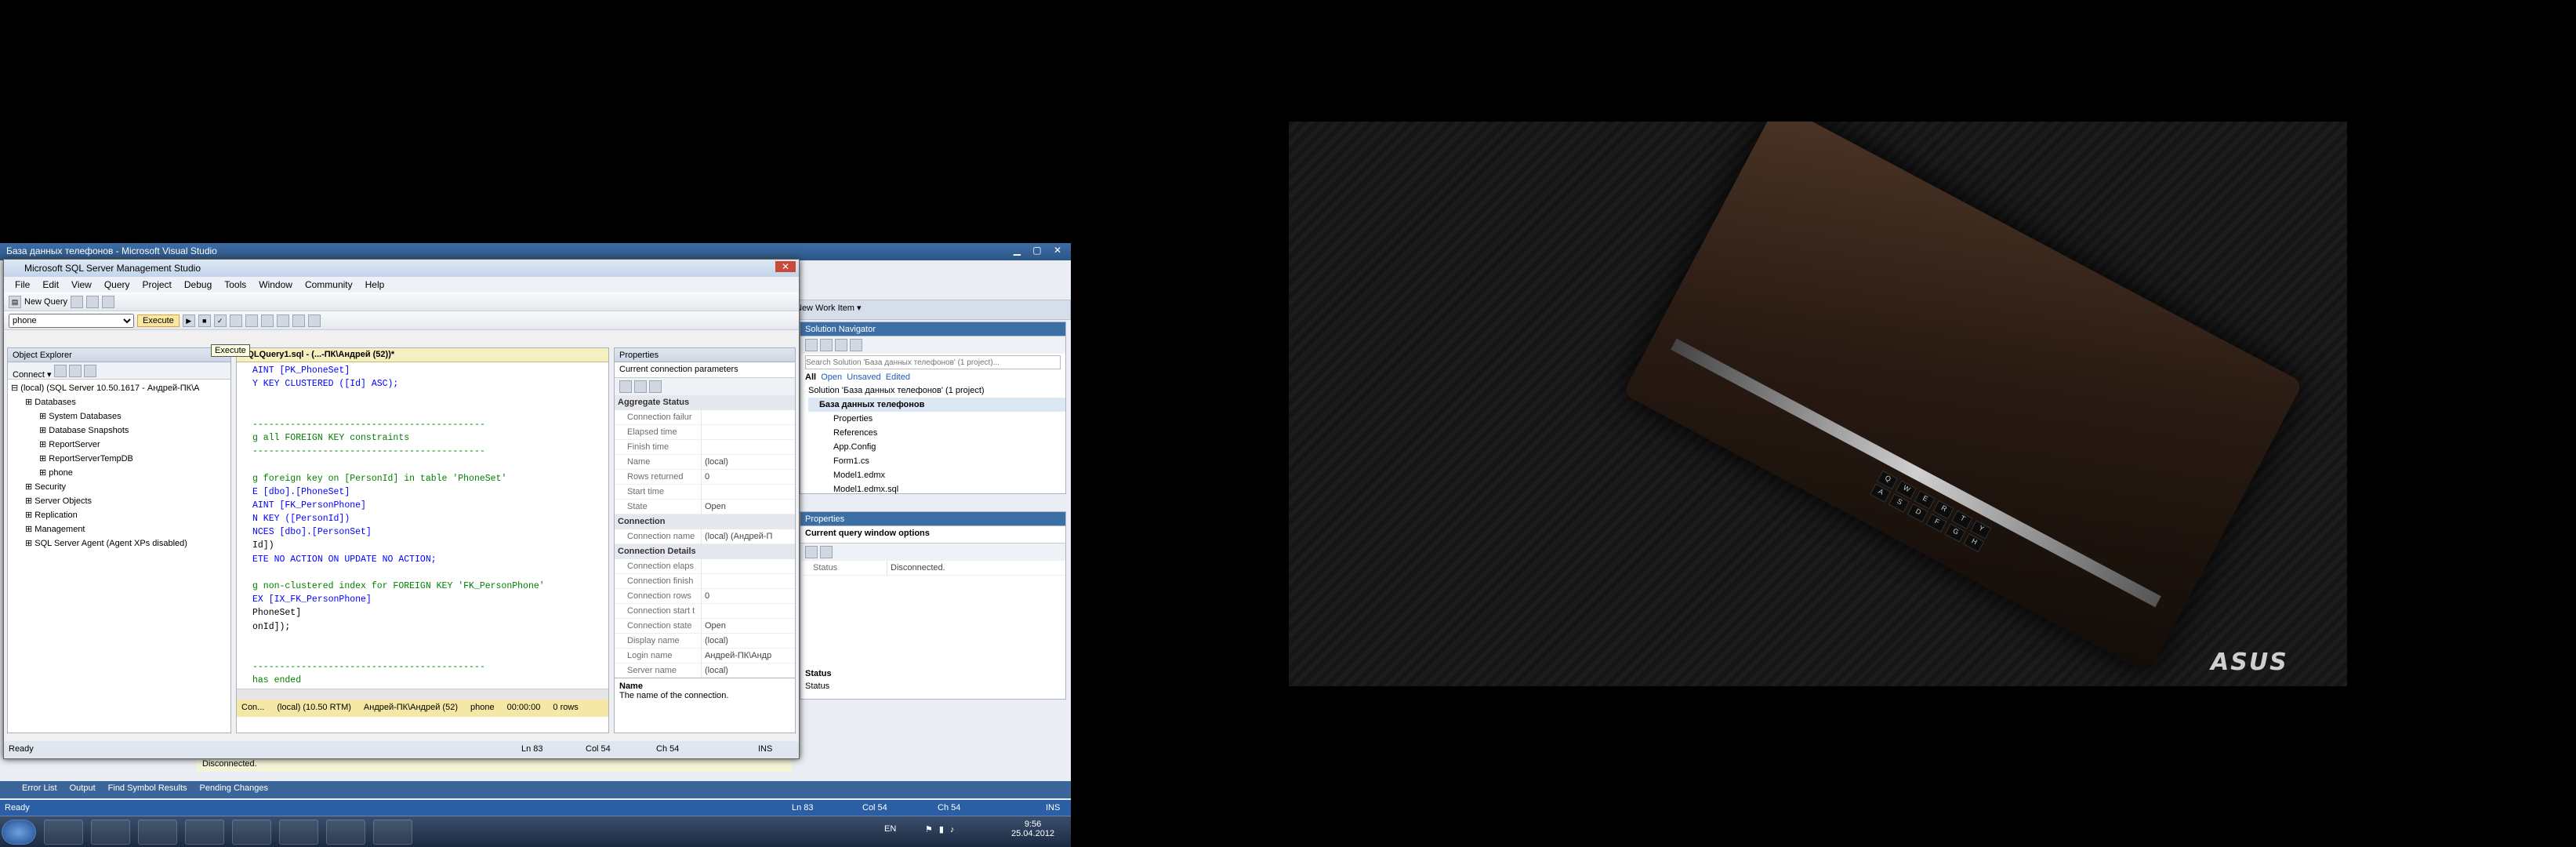 This screenshot has width=2576, height=847. What do you see at coordinates (345, 832) in the screenshot?
I see `word-taskbar-icon` at bounding box center [345, 832].